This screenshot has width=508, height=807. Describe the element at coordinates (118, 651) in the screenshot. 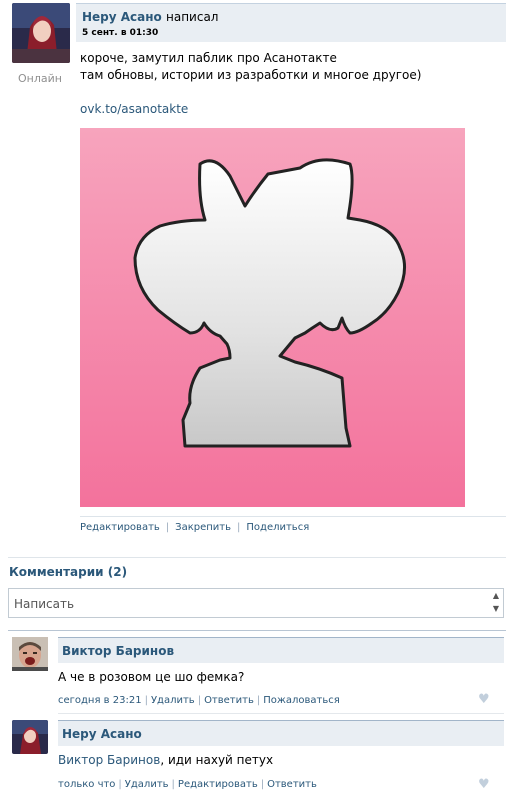

I see `comment-author-link: Виктор Баринов` at that location.